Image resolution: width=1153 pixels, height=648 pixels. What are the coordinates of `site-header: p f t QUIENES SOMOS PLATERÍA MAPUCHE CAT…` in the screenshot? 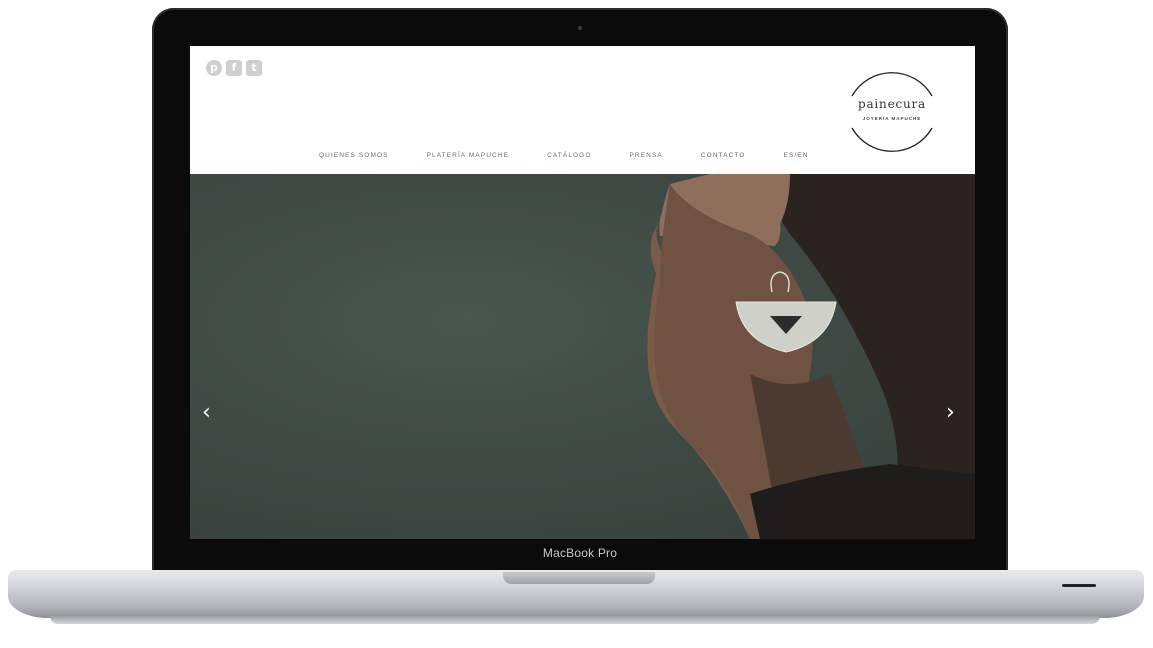 It's located at (582, 110).